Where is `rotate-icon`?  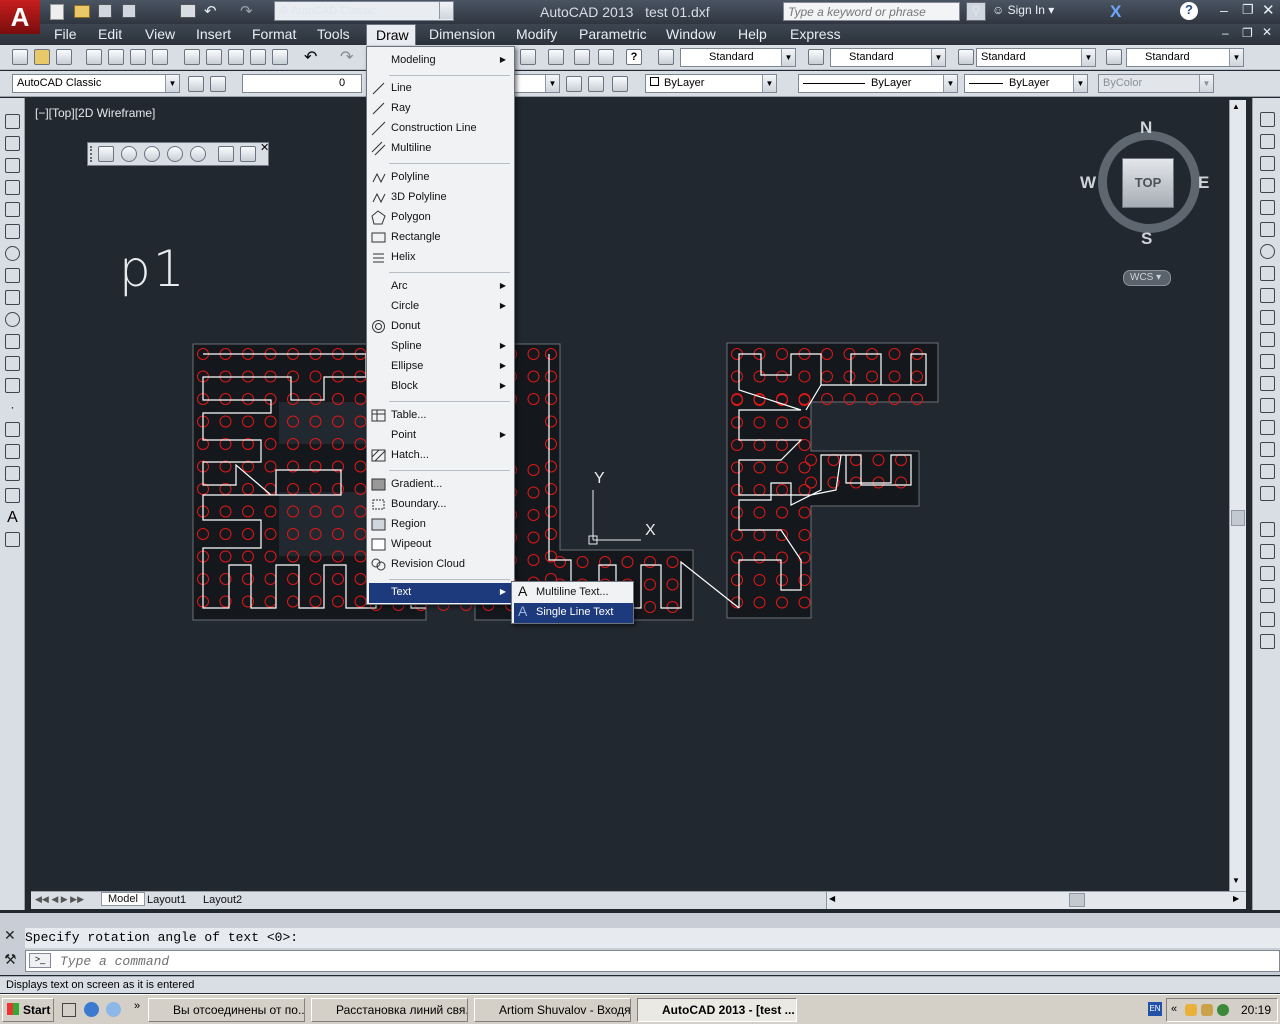 rotate-icon is located at coordinates (1267, 251).